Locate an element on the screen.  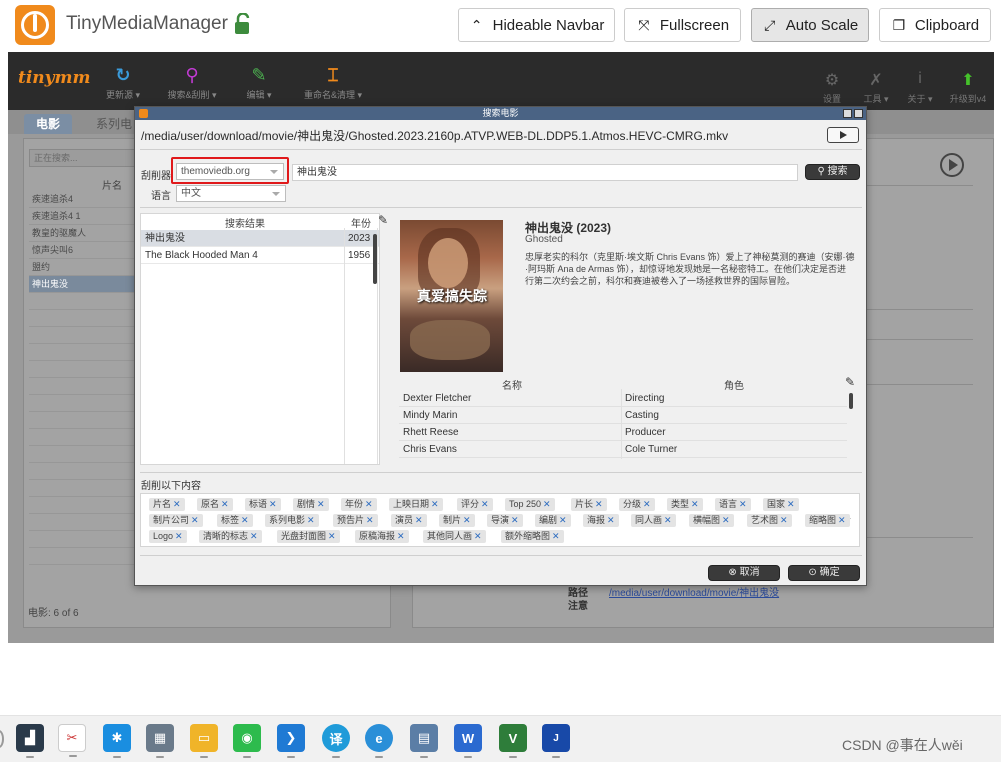
ok-button: ⊙ 确定 is located at coordinates (824, 573).